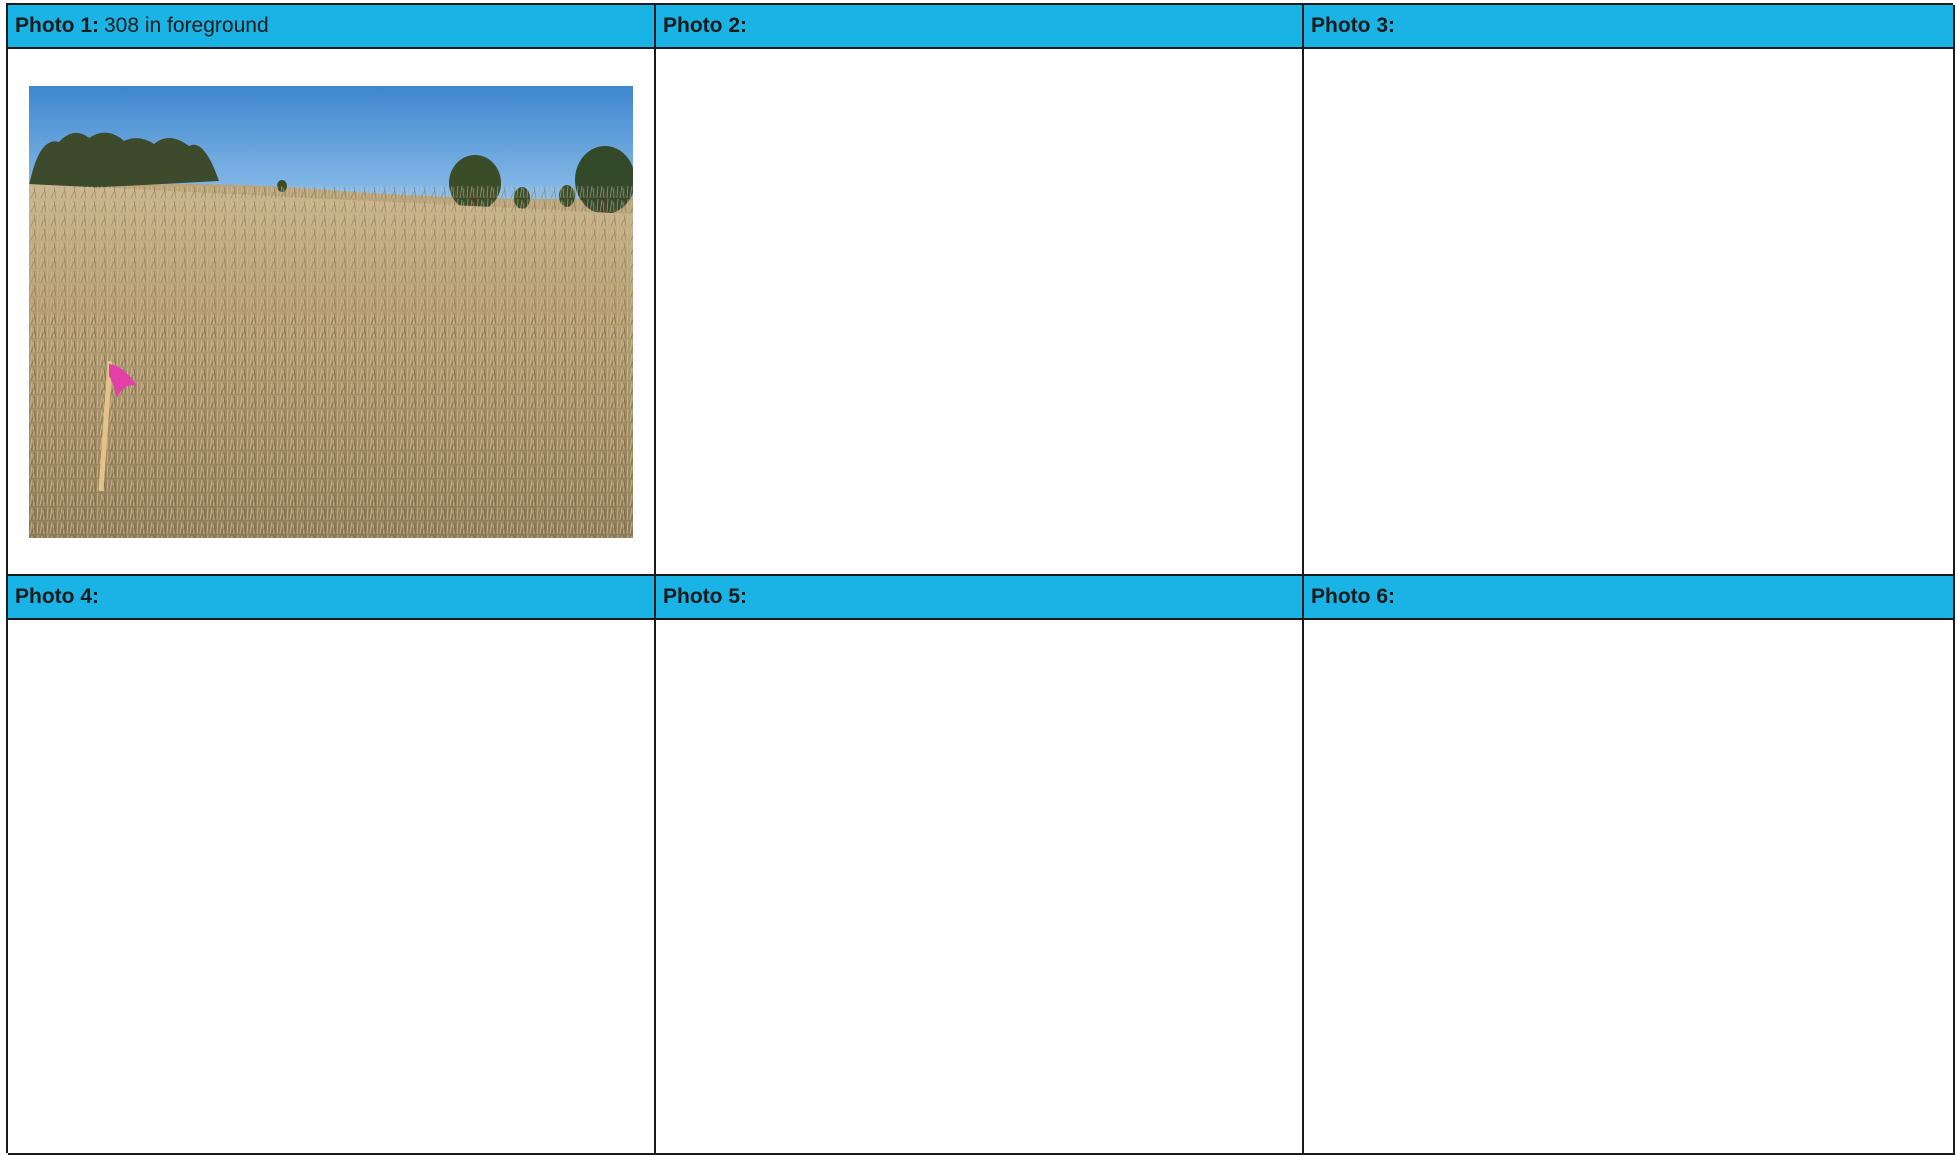 Image resolution: width=1957 pixels, height=1155 pixels. I want to click on photo-header-6: Photo 6:, so click(1628, 598).